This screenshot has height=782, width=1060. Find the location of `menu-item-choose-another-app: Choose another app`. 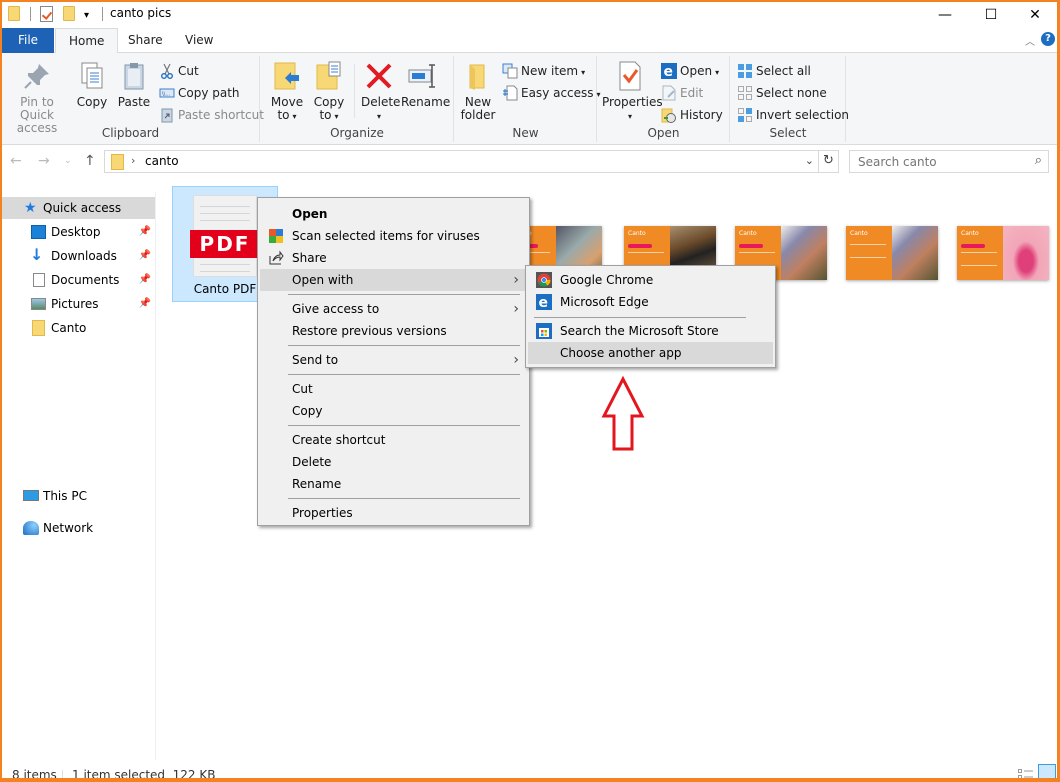

menu-item-choose-another-app: Choose another app is located at coordinates (650, 353).